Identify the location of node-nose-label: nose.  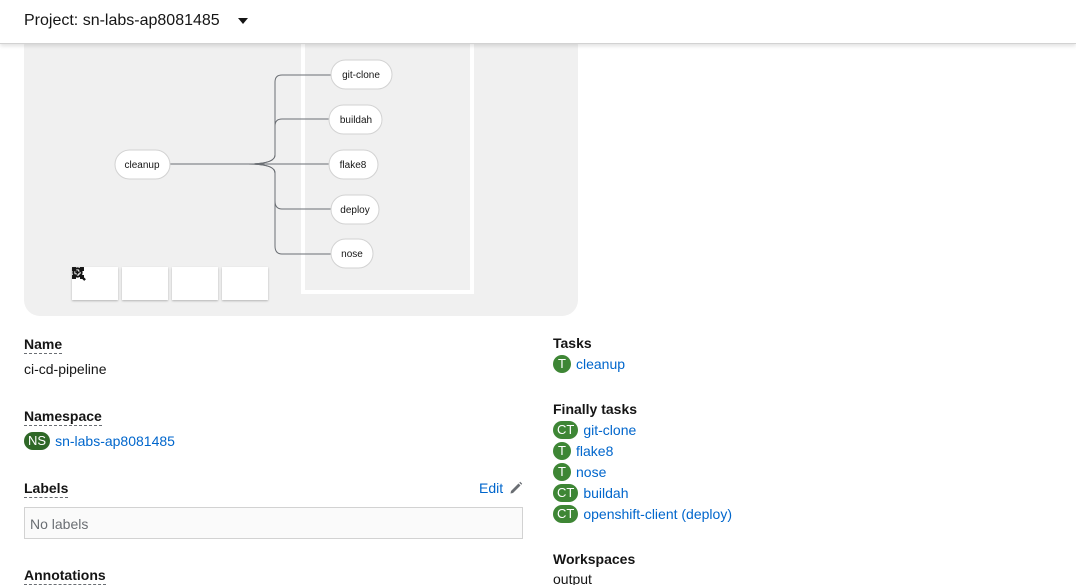
(352, 254).